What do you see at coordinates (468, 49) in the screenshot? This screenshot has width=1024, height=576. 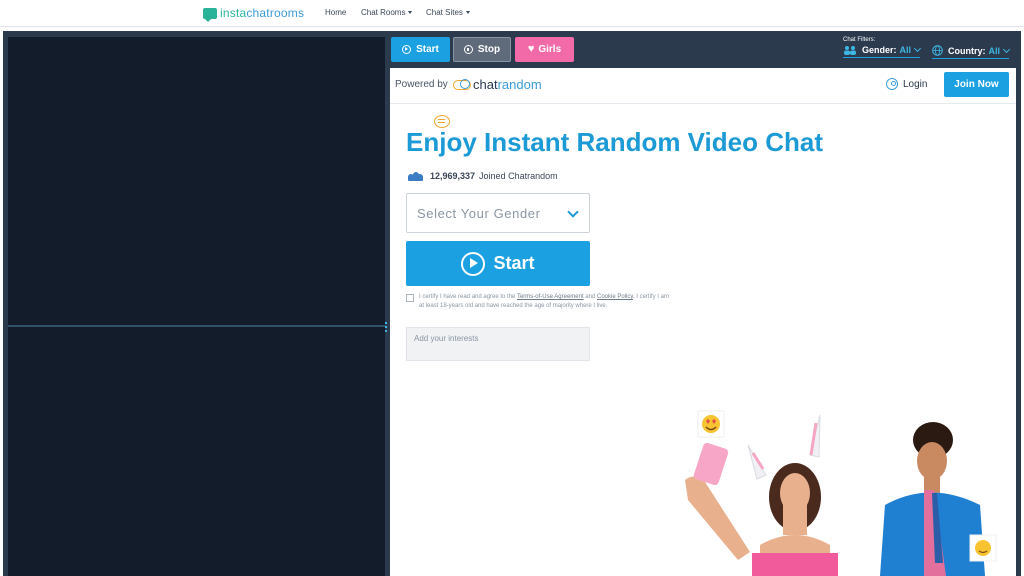 I see `stop-icon` at bounding box center [468, 49].